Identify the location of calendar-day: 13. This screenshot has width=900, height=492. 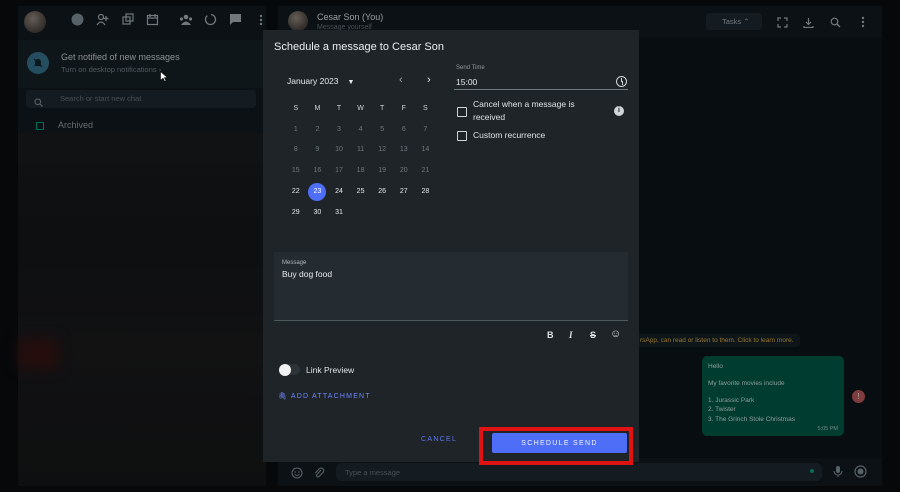
(403, 150).